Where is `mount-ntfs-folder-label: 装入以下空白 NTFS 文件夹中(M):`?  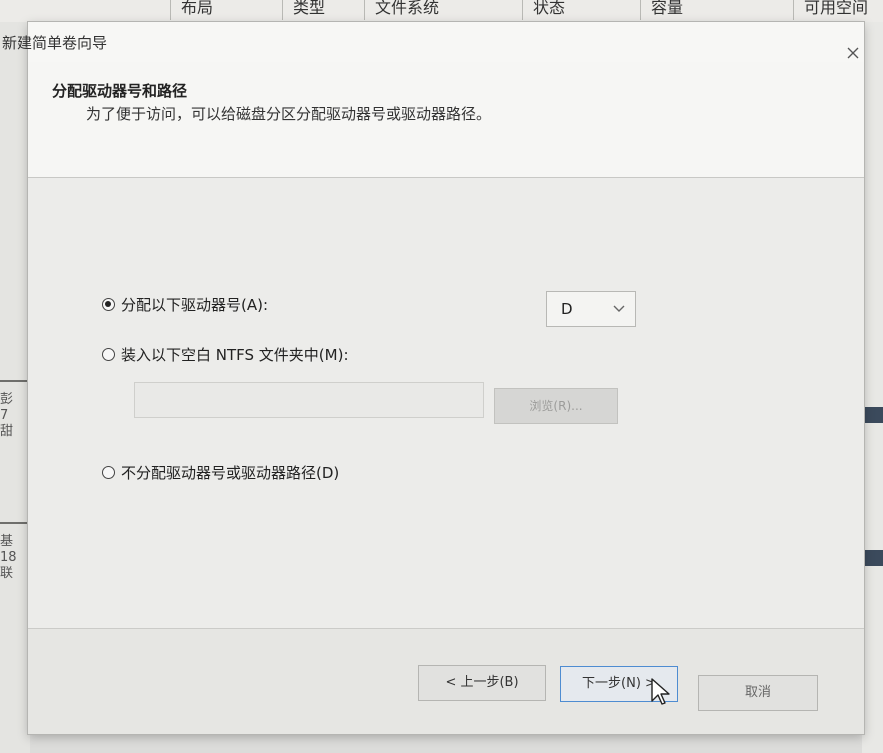 mount-ntfs-folder-label: 装入以下空白 NTFS 文件夹中(M): is located at coordinates (235, 355).